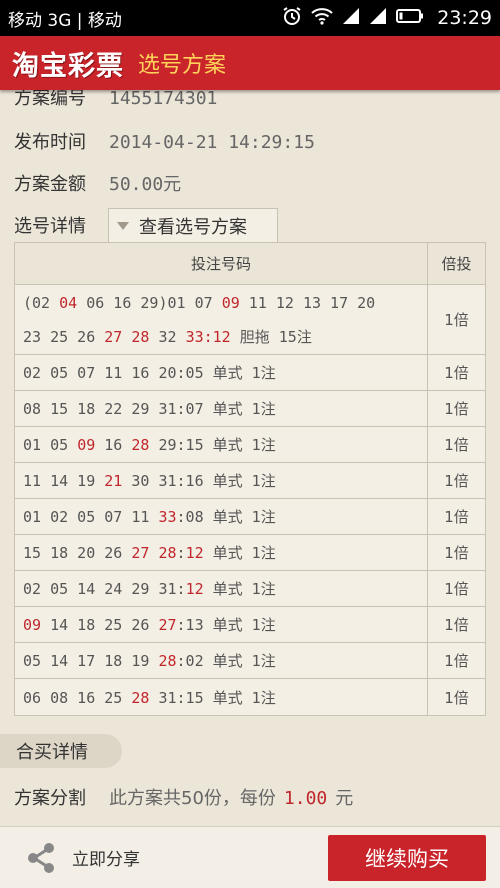  I want to click on app-logo: 淘宝彩票, so click(68, 63).